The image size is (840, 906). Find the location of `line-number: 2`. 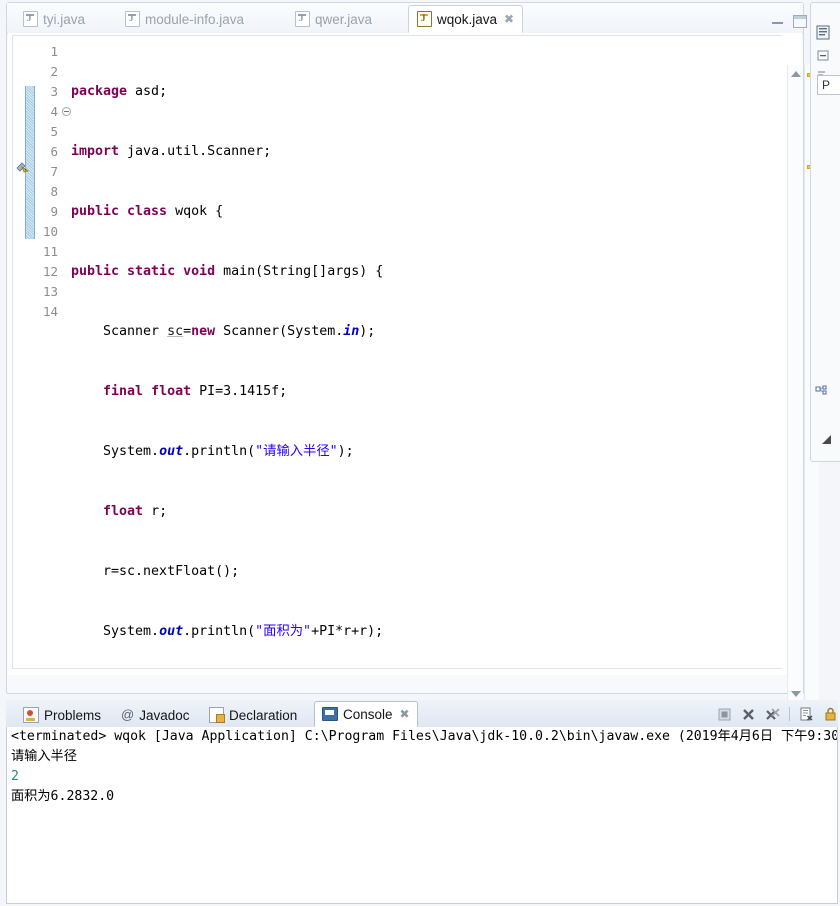

line-number: 2 is located at coordinates (54, 71).